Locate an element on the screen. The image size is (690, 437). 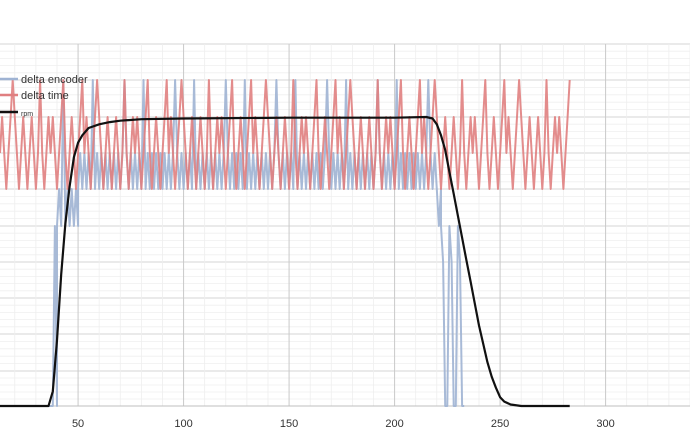
x-tick-label: 150 is located at coordinates (289, 424).